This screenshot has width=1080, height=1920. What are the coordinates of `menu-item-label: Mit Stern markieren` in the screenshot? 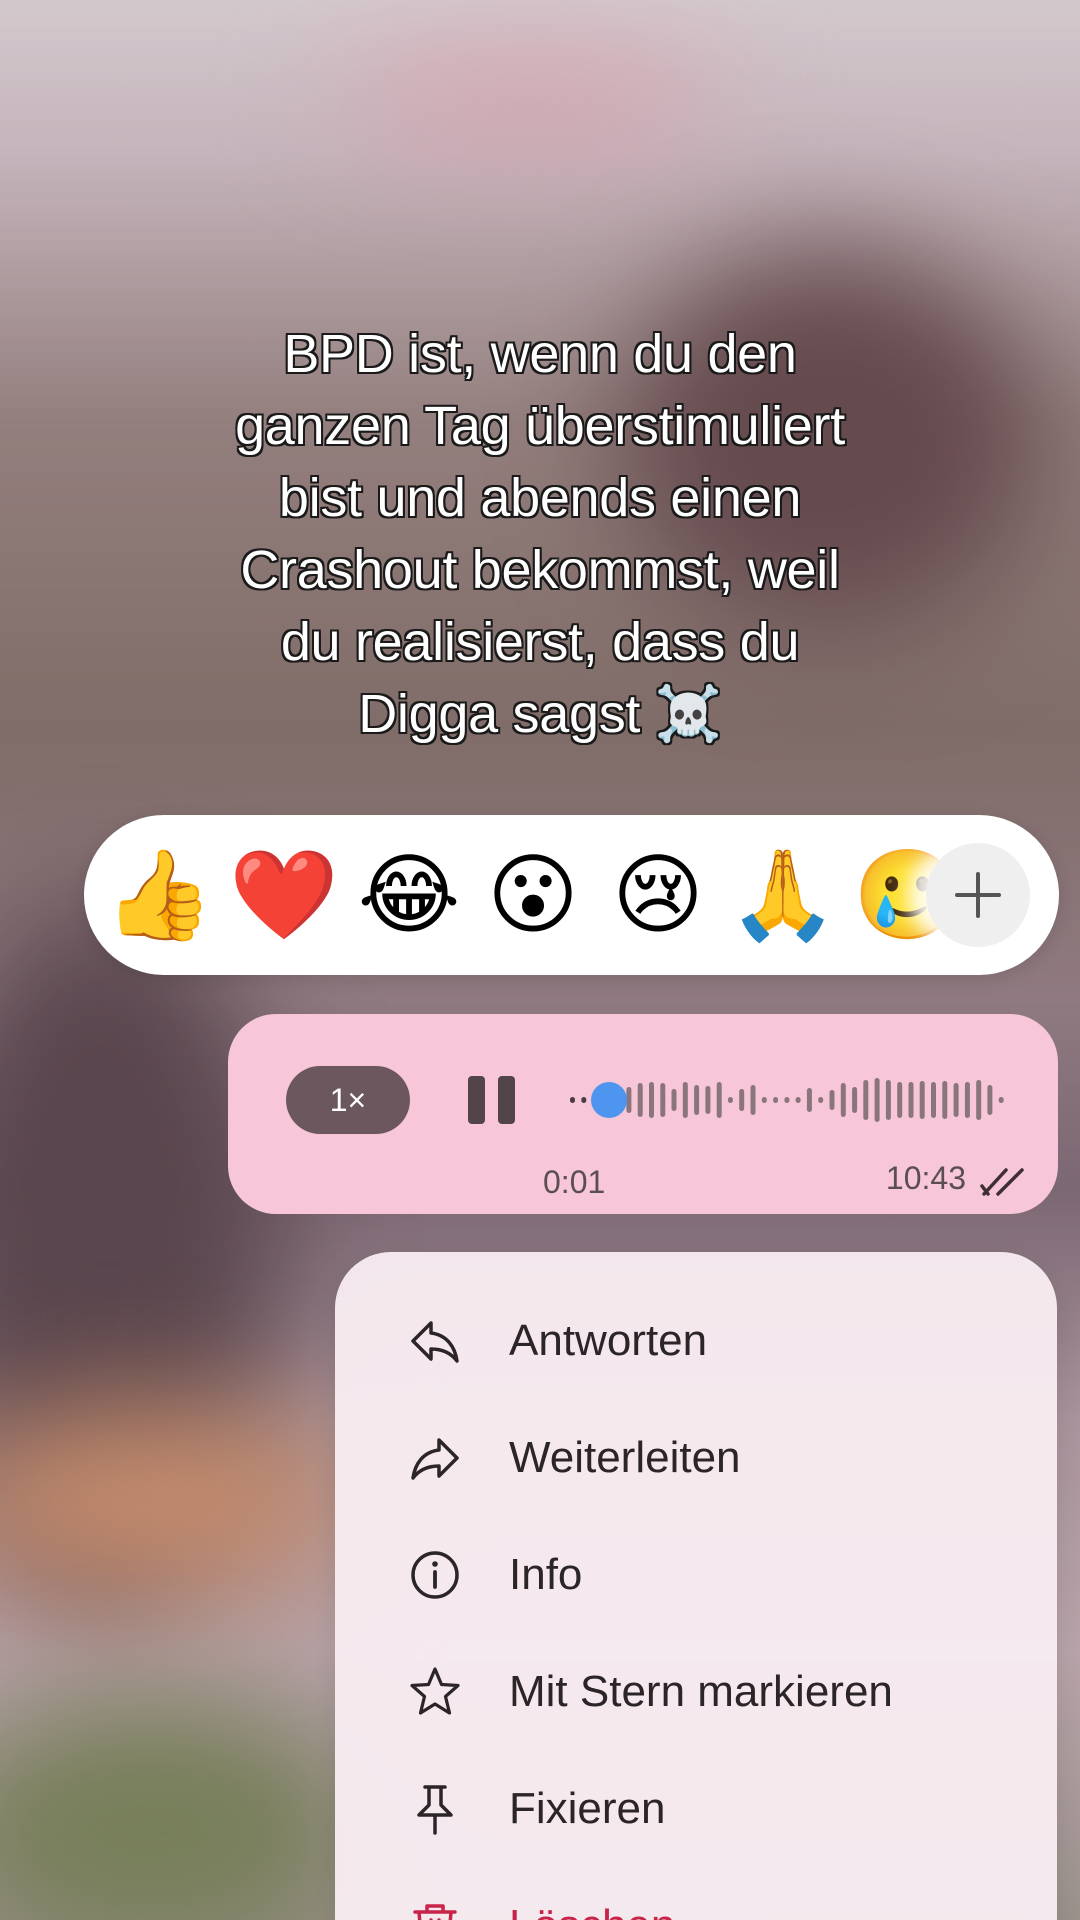 It's located at (701, 1691).